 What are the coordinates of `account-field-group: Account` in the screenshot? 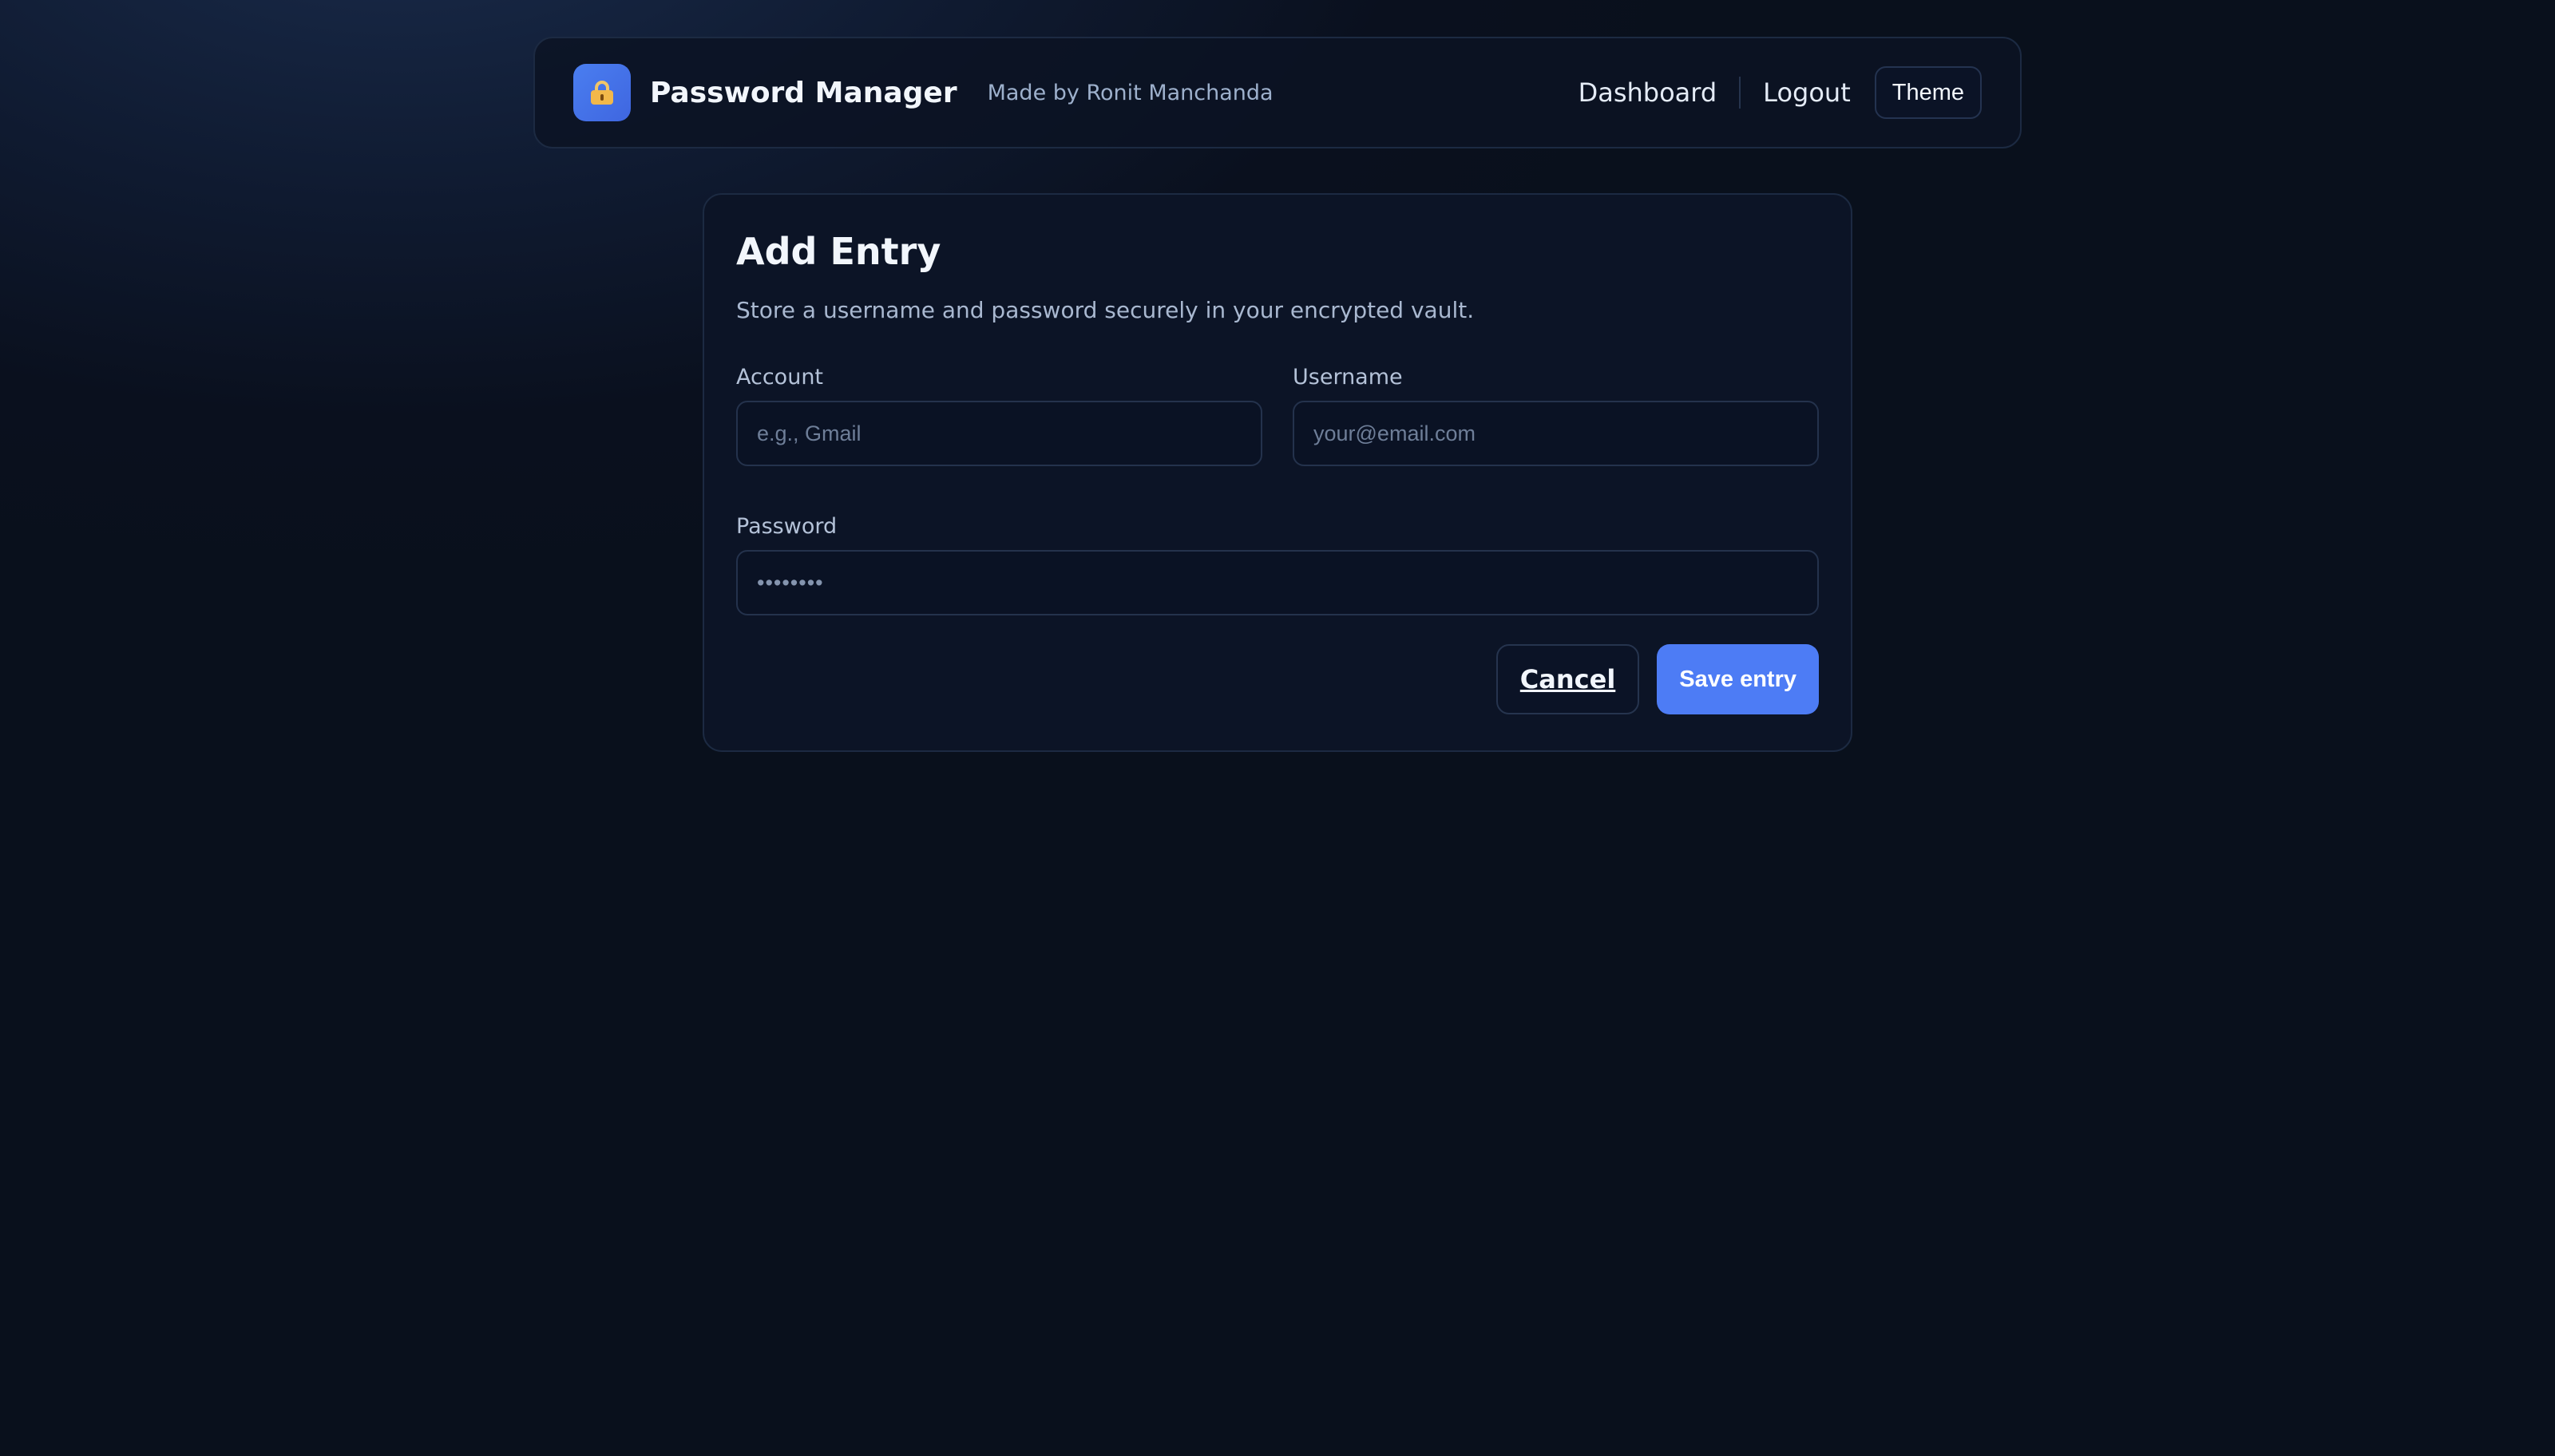 It's located at (999, 415).